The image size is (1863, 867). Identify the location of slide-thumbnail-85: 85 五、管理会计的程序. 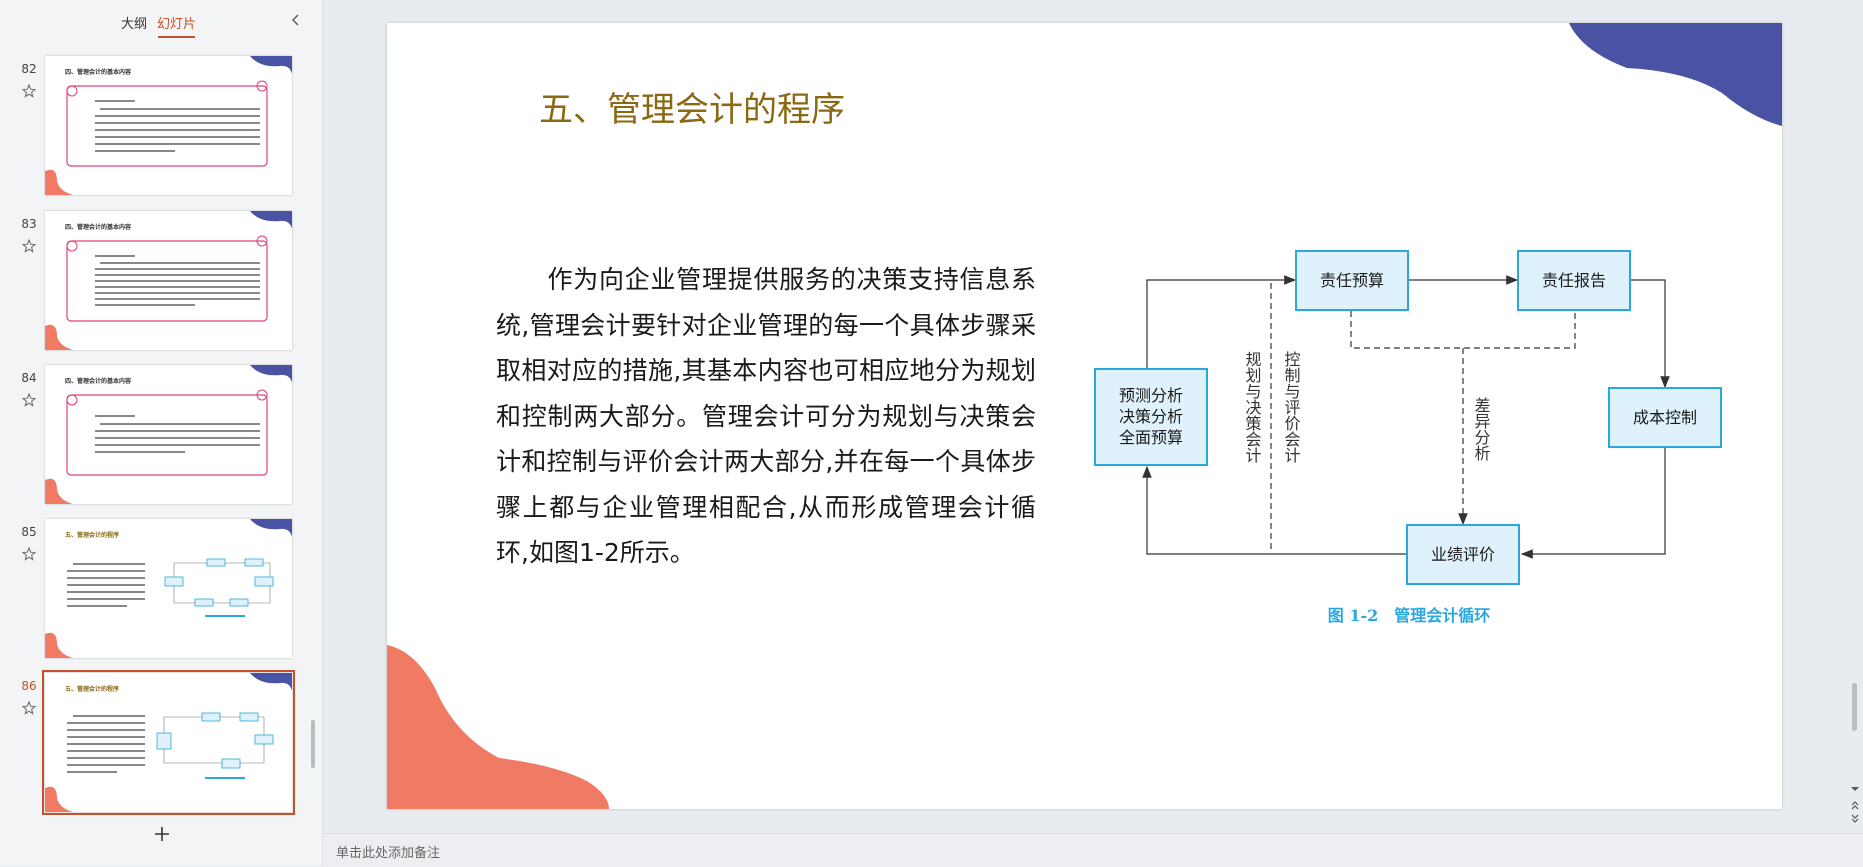
(150, 589).